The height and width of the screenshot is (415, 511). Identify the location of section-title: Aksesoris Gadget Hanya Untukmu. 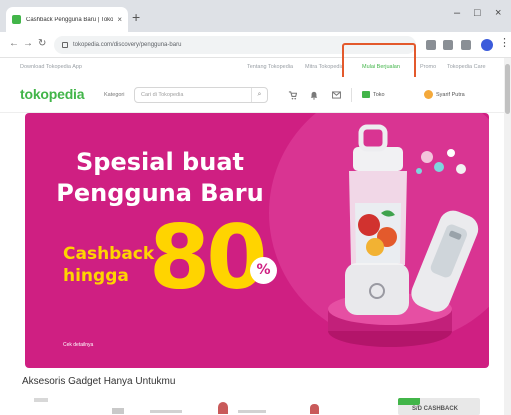
(99, 381).